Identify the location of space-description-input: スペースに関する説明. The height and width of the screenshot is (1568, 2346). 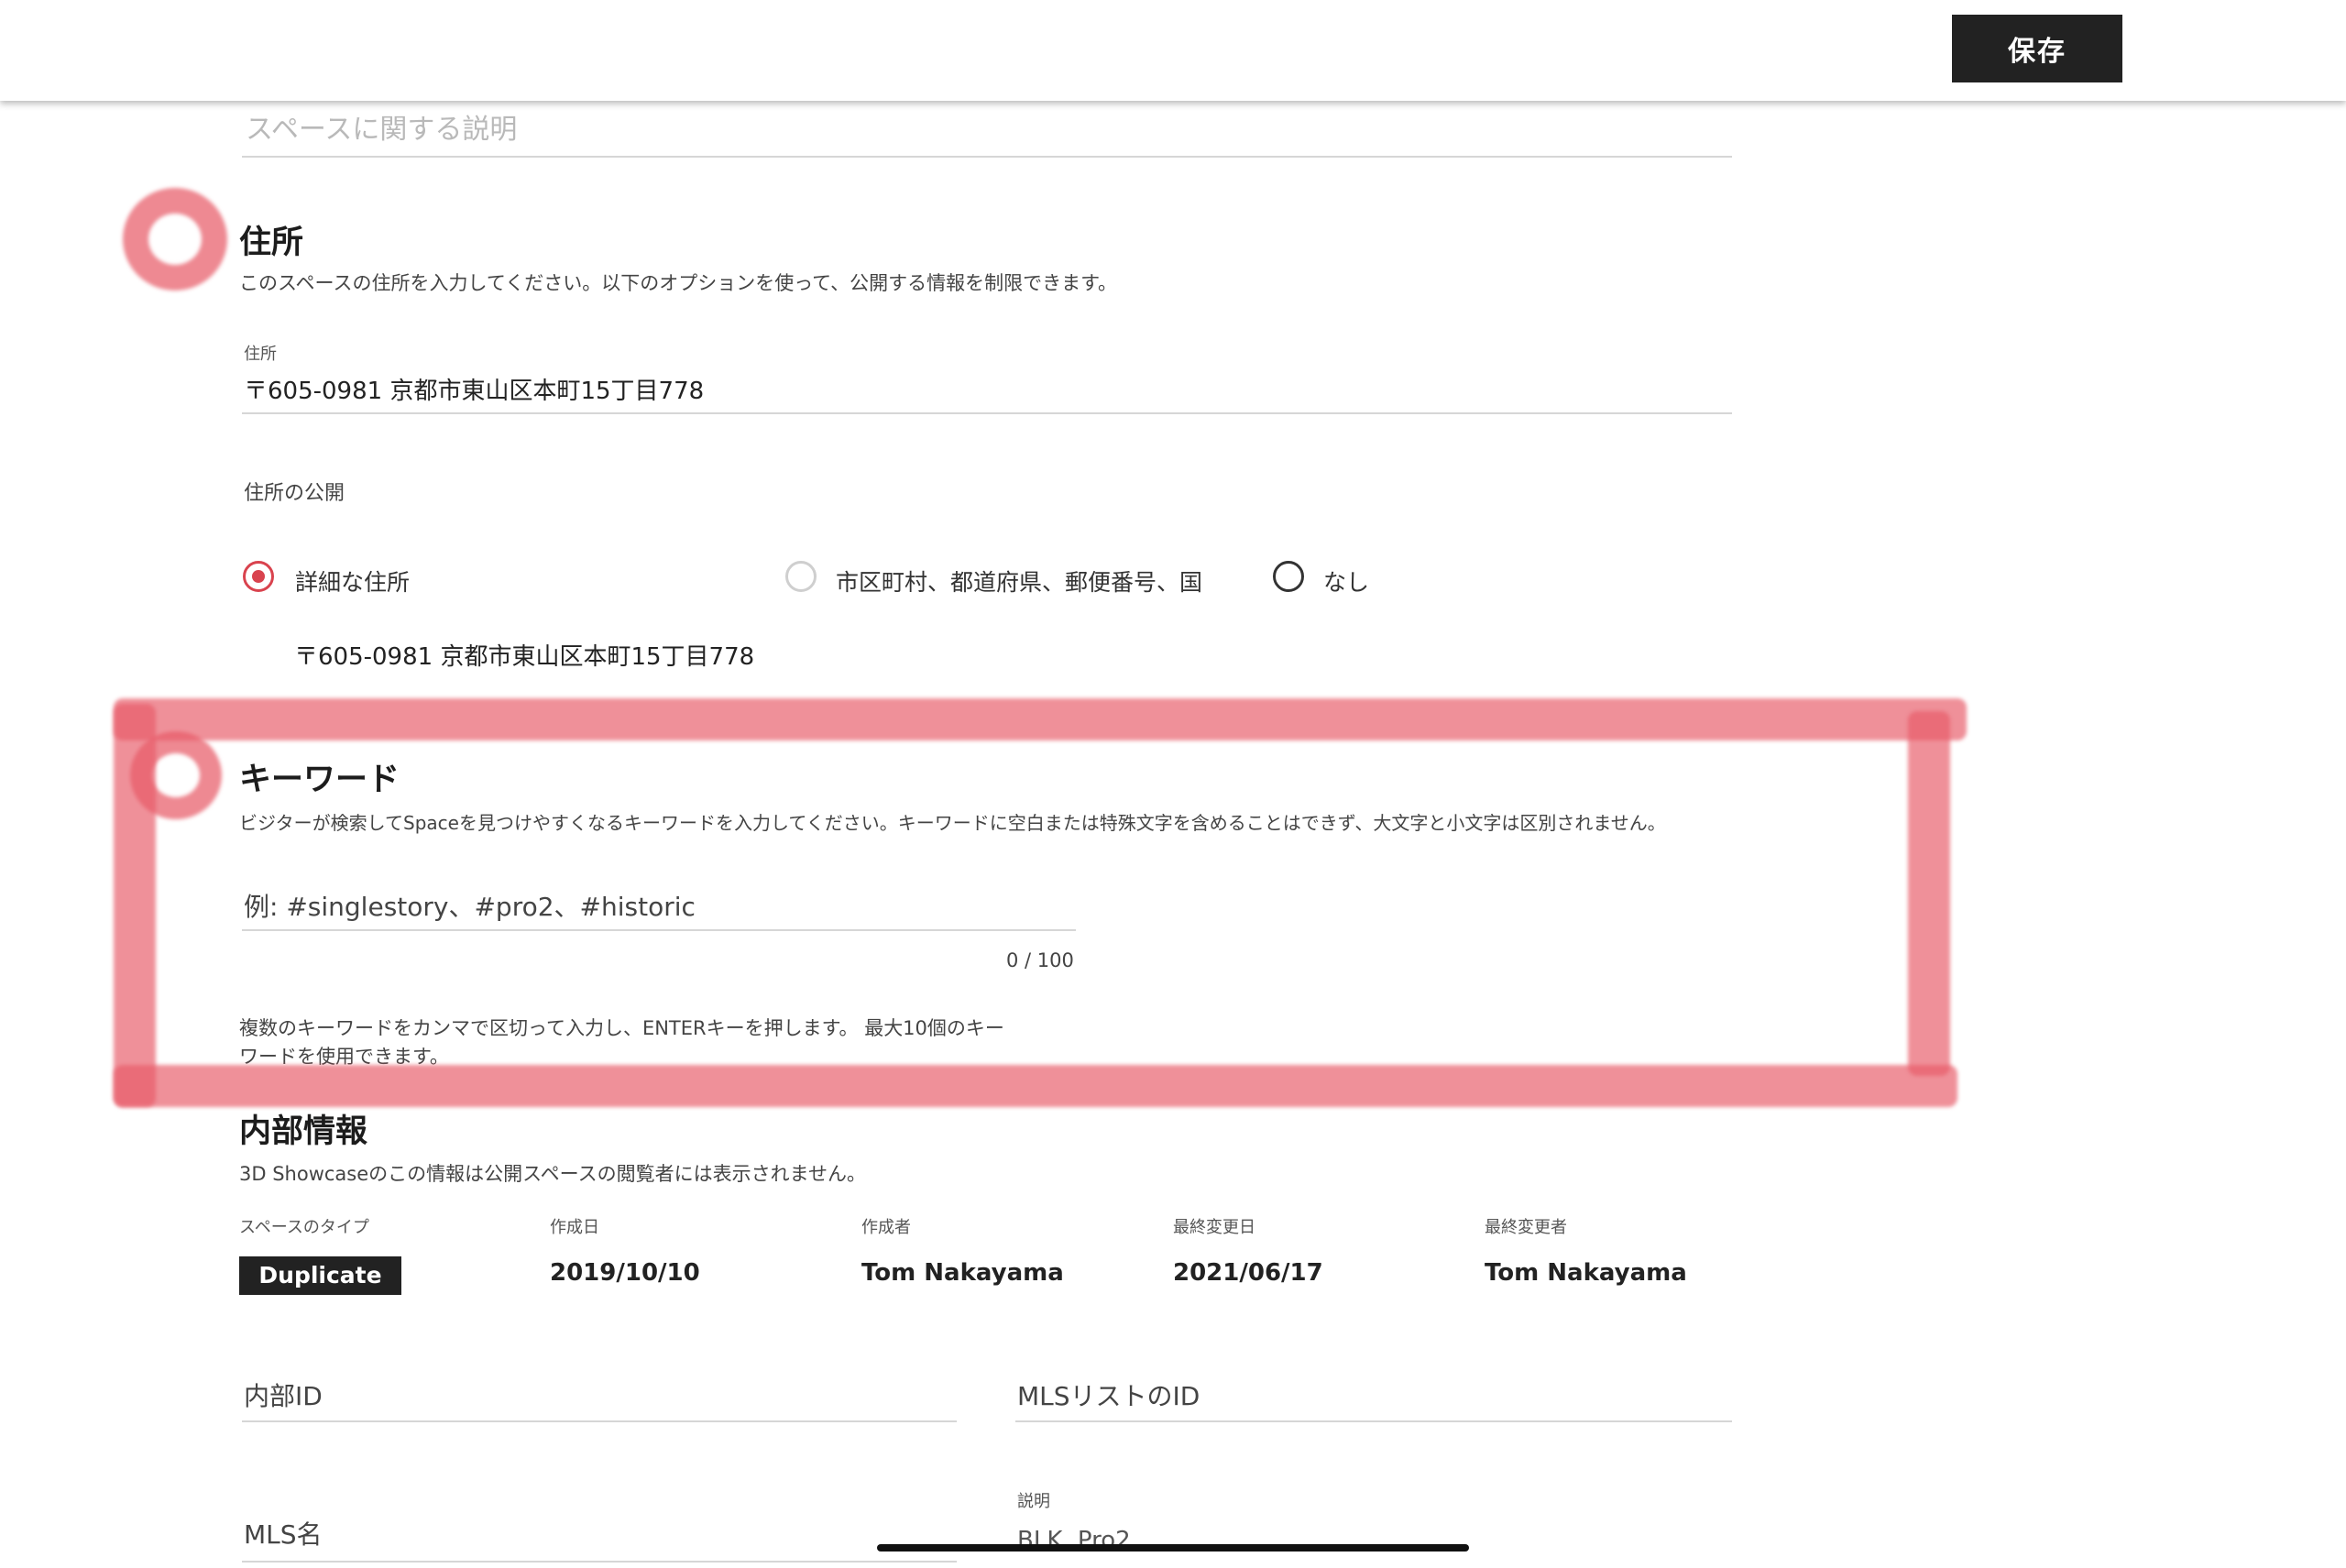
(987, 130).